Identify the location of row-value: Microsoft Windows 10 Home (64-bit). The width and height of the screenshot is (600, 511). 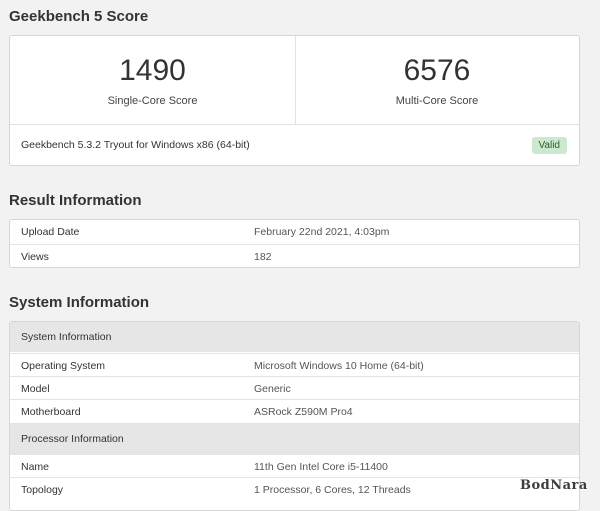
(339, 366).